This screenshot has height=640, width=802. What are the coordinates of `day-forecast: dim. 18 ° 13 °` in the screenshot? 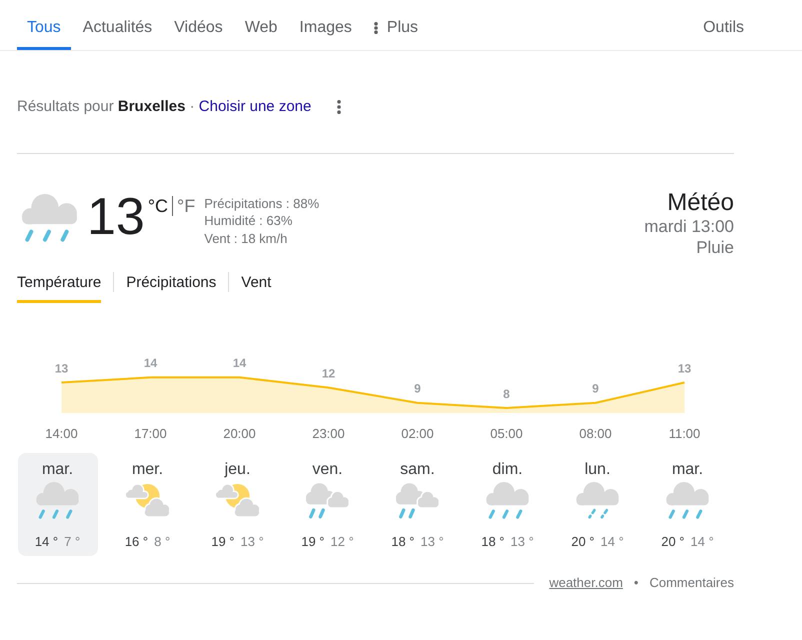 It's located at (508, 504).